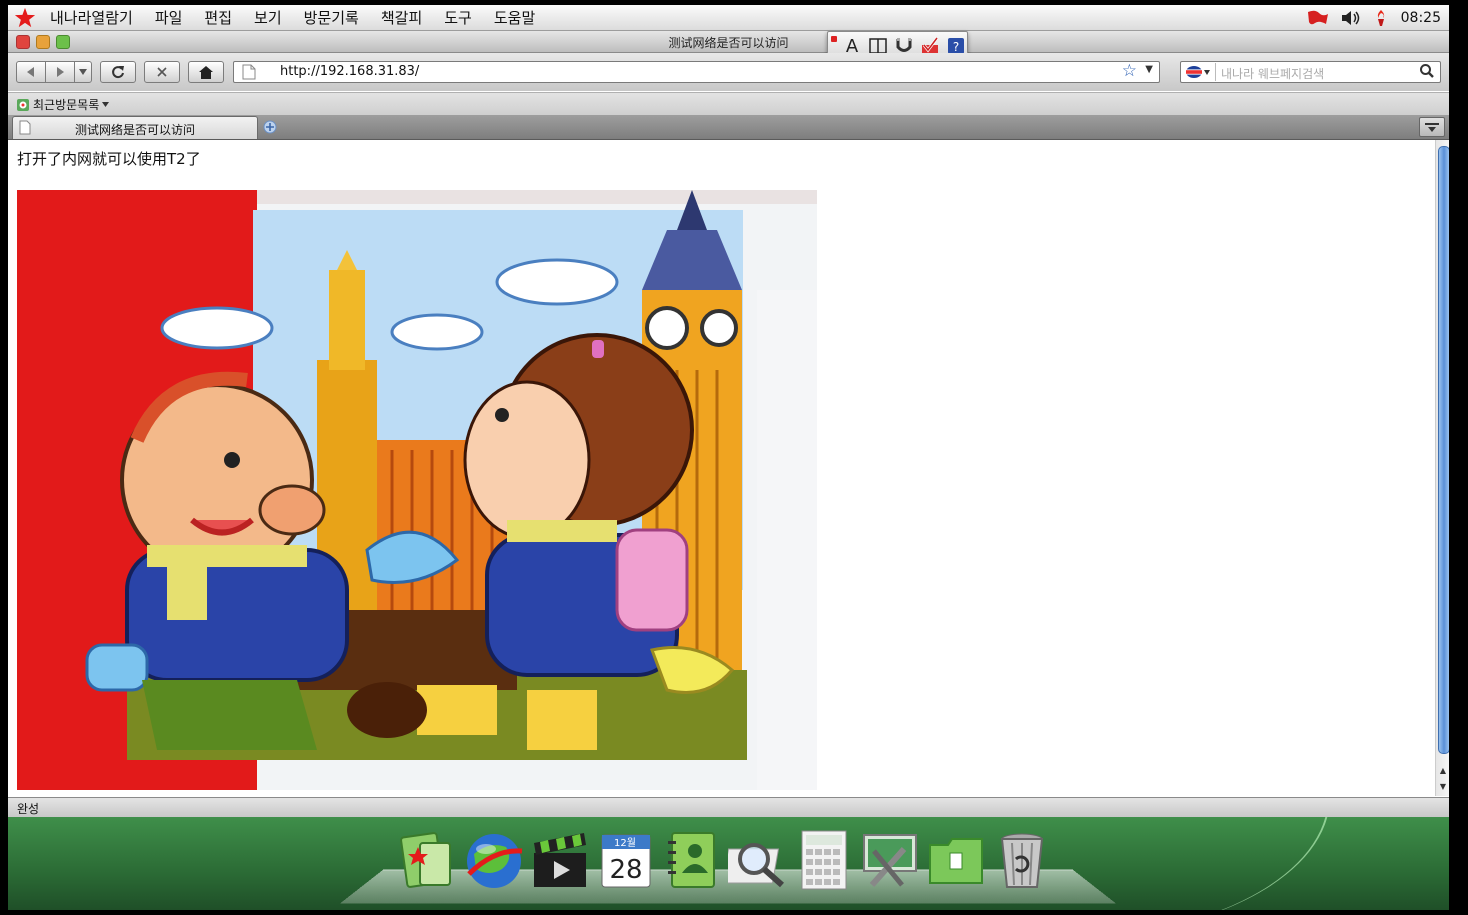 The image size is (1468, 915). I want to click on tab-label: 测试网络是否可以访问, so click(134, 130).